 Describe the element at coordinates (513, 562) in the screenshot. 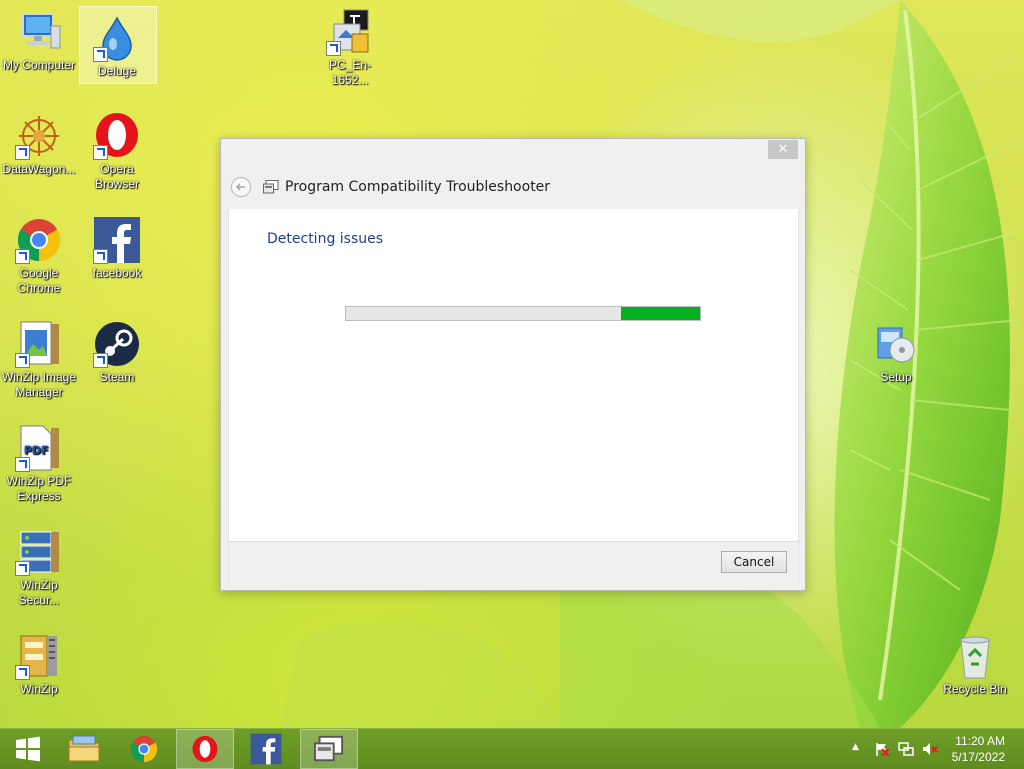

I see `dialog-footer: Cancel` at that location.